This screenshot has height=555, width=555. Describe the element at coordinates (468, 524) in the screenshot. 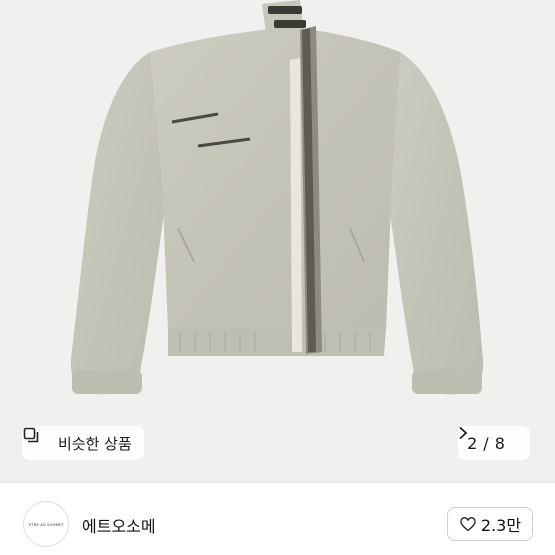

I see `heart-icon` at that location.